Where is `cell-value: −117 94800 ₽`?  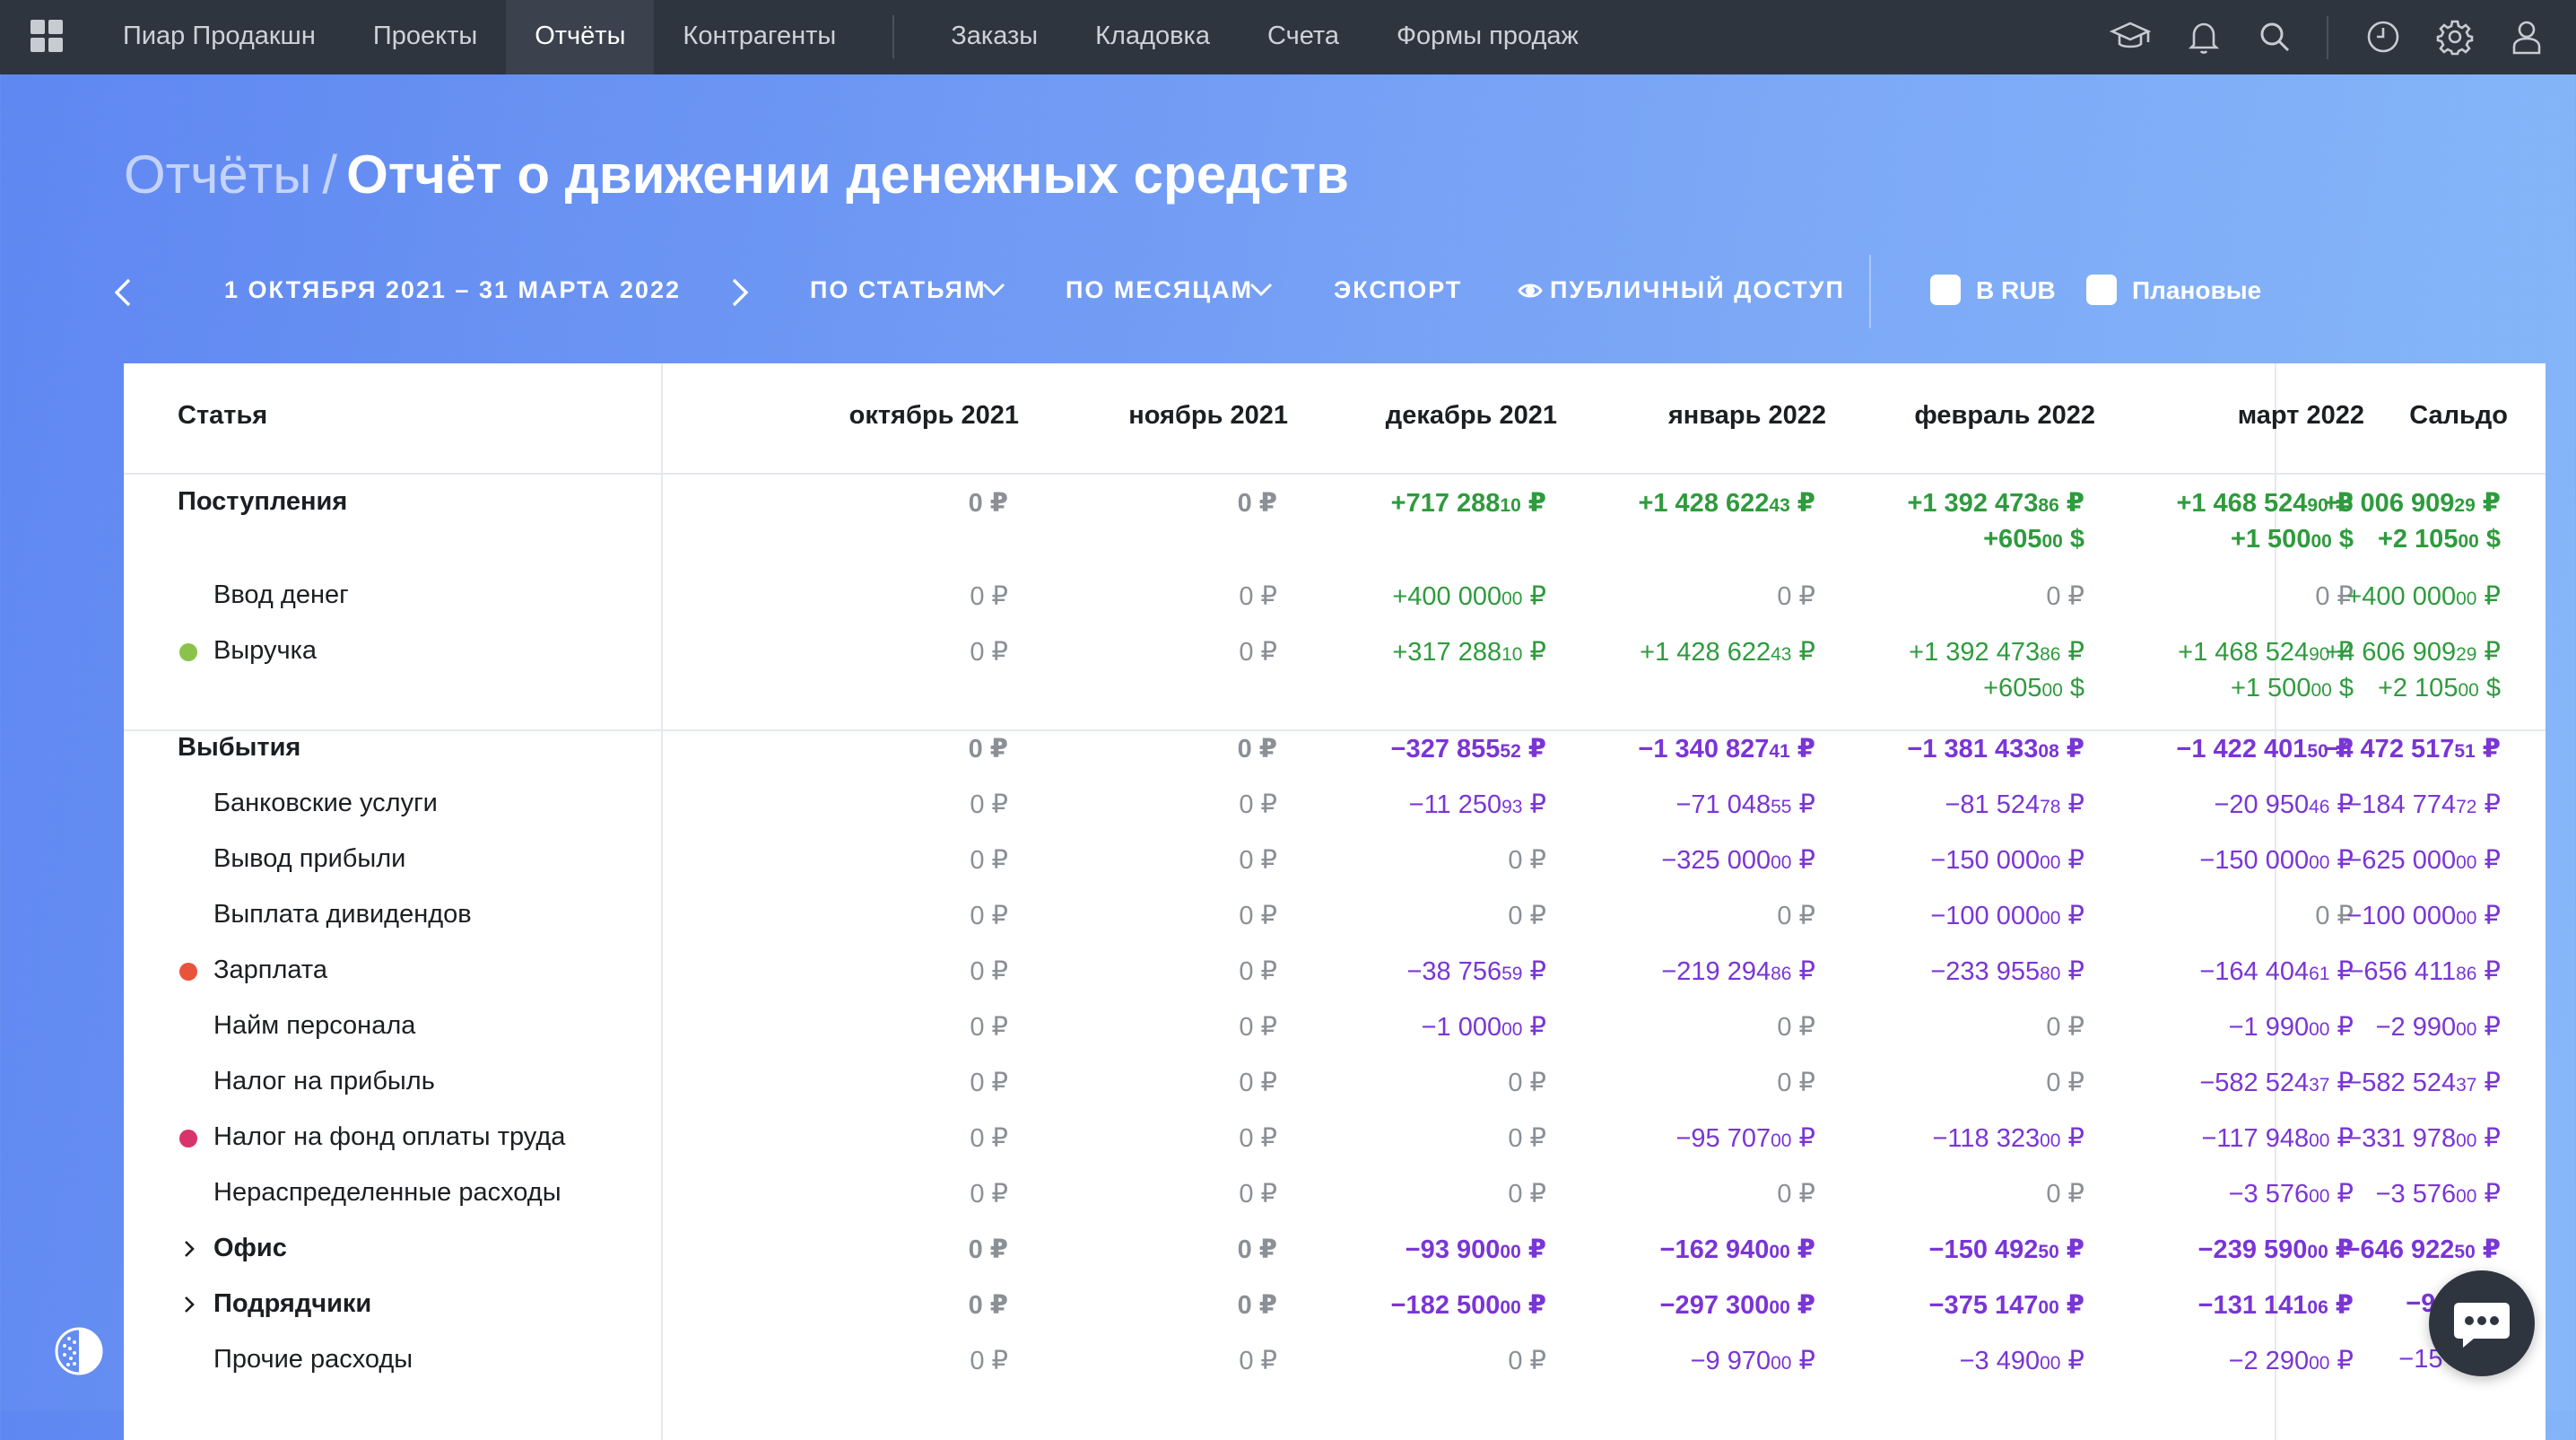 cell-value: −117 94800 ₽ is located at coordinates (2277, 1138).